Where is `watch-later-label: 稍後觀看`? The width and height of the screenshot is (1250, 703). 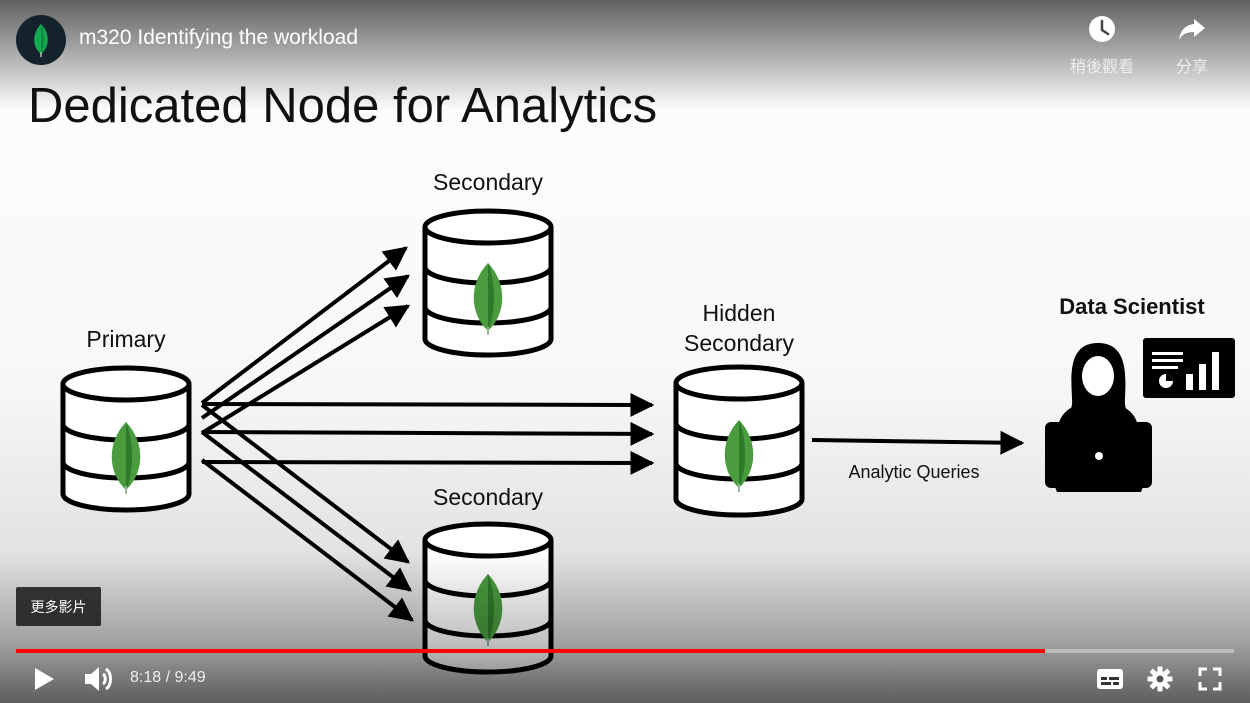
watch-later-label: 稍後觀看 is located at coordinates (1101, 67).